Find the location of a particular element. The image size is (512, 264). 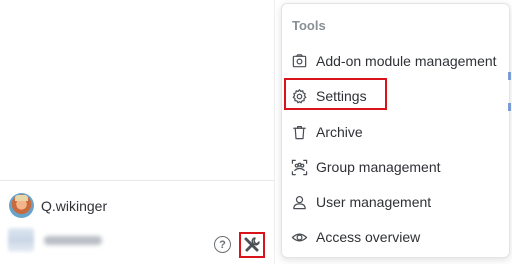

gear-icon is located at coordinates (299, 96).